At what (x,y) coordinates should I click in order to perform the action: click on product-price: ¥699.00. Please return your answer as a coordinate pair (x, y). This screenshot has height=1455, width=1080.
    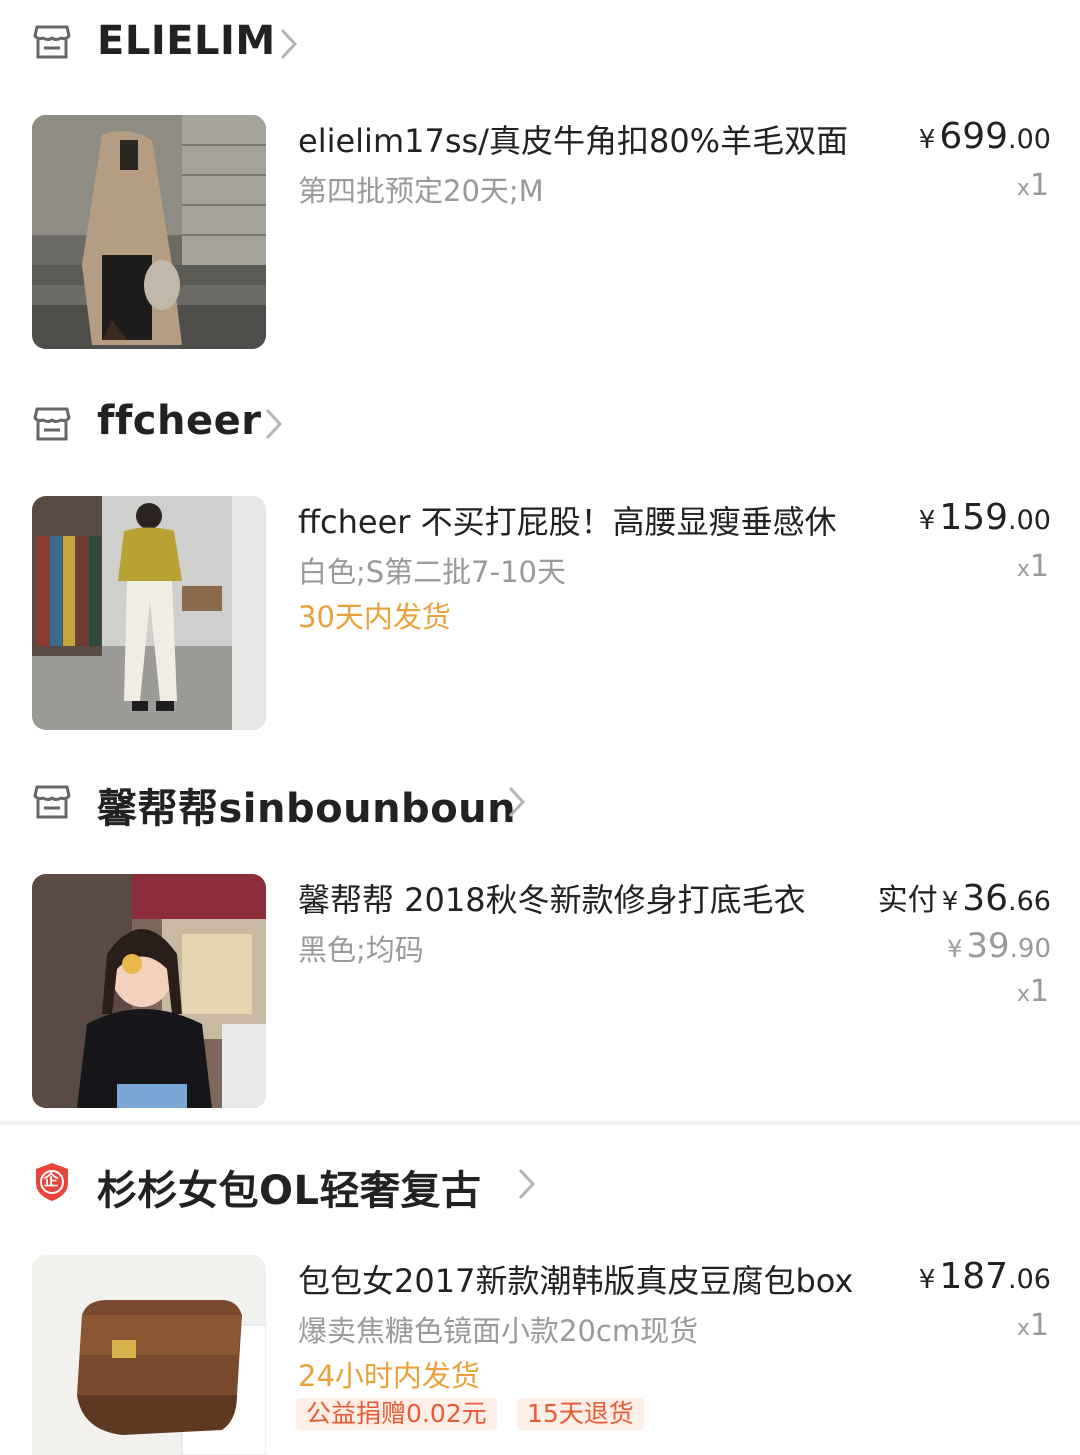
    Looking at the image, I should click on (985, 136).